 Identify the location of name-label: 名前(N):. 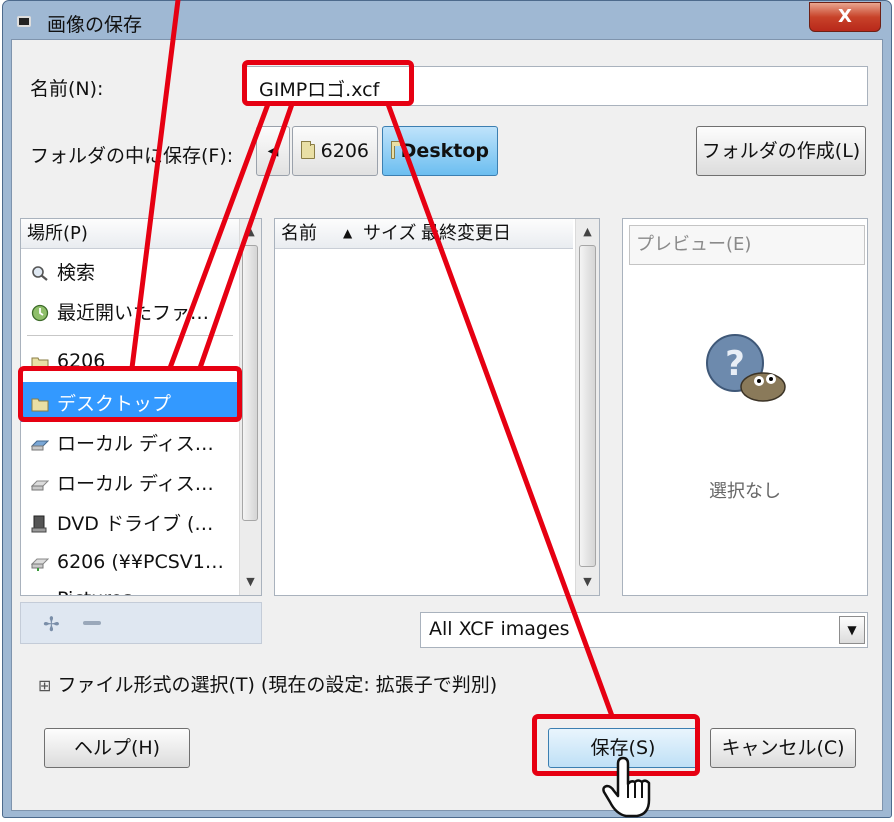
(67, 89).